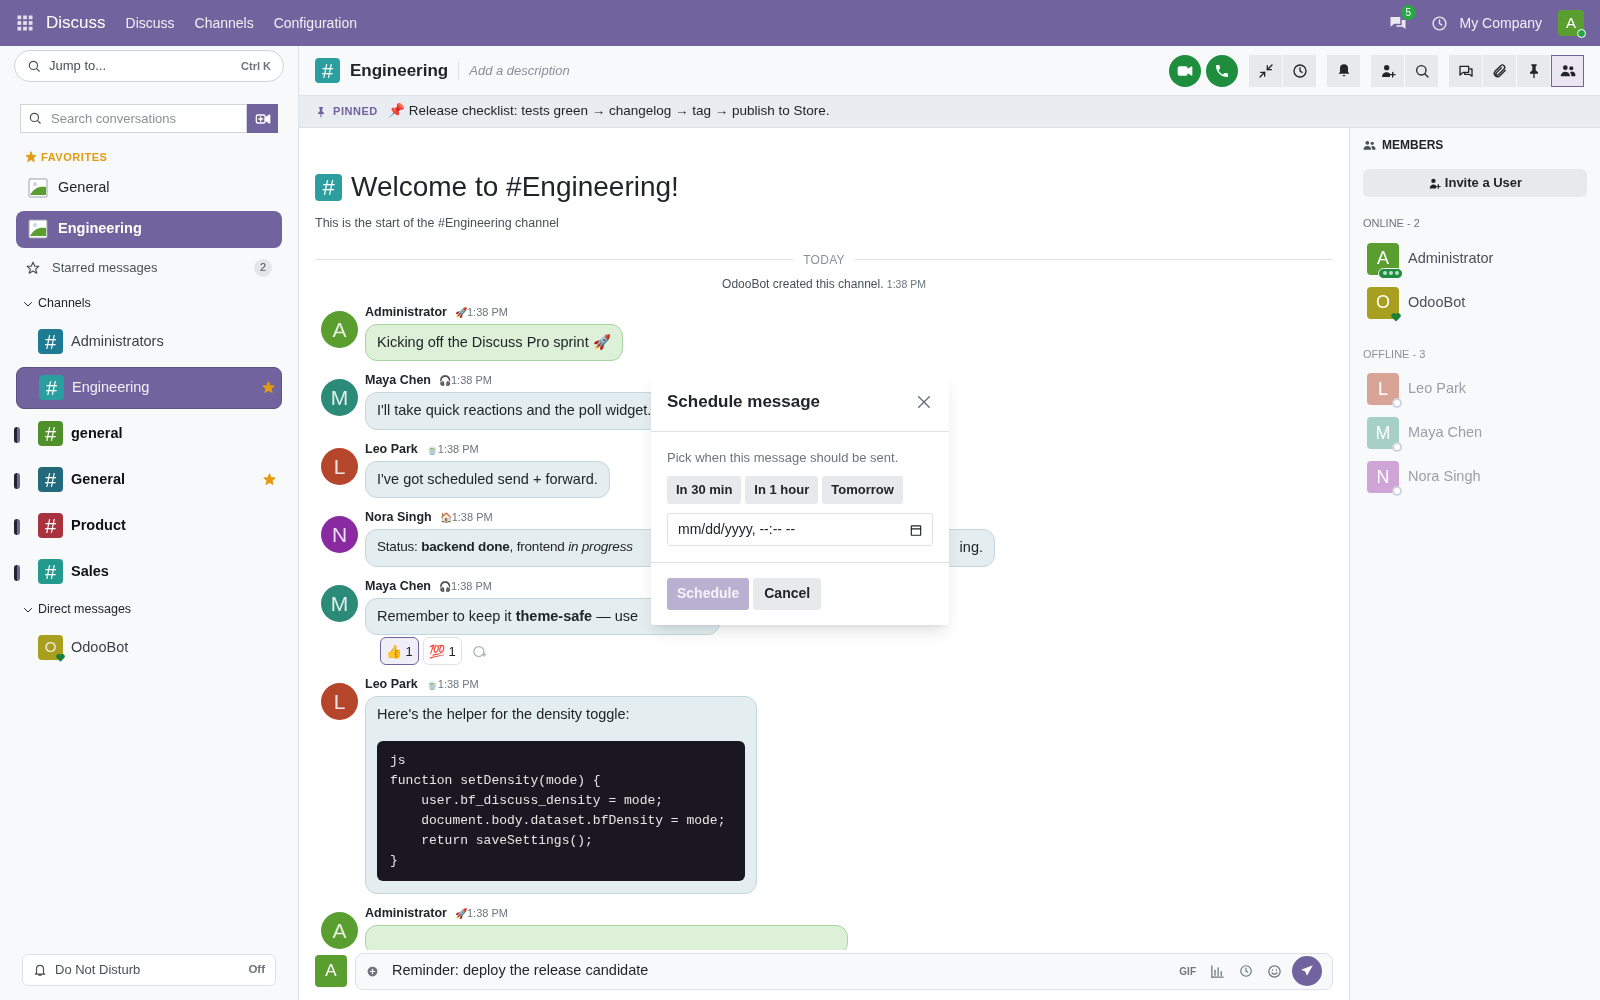 The width and height of the screenshot is (1600, 1000). What do you see at coordinates (862, 489) in the screenshot?
I see `quick-time-button: Tomorrow` at bounding box center [862, 489].